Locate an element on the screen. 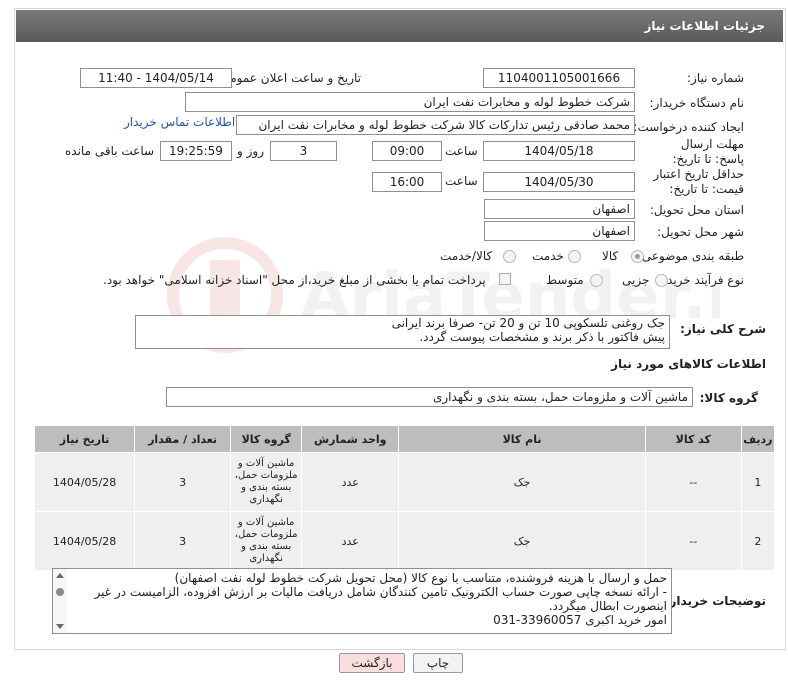 Image resolution: width=788 pixels, height=688 pixels. category-radio-goods is located at coordinates (637, 256).